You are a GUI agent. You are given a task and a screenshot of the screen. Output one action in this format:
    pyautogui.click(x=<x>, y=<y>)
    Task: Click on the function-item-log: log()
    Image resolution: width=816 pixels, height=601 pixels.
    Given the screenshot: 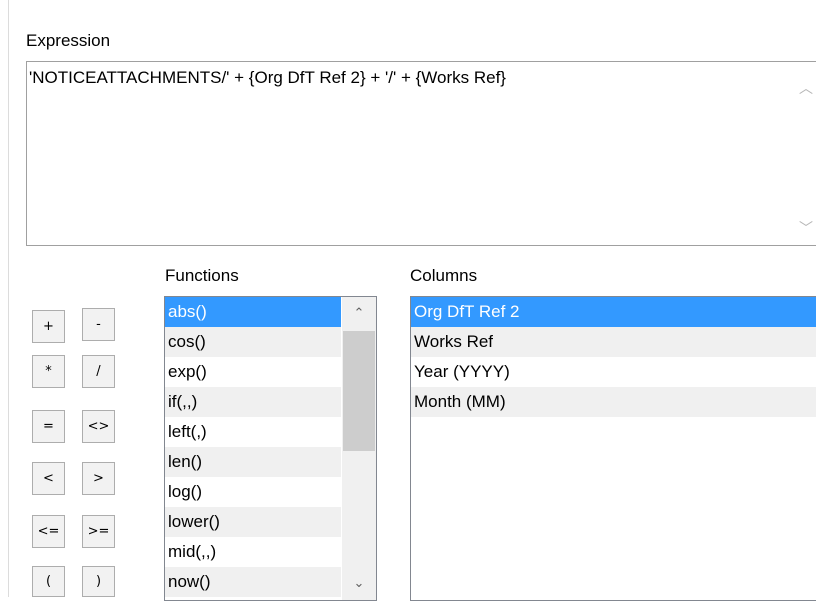 What is the action you would take?
    pyautogui.click(x=253, y=492)
    